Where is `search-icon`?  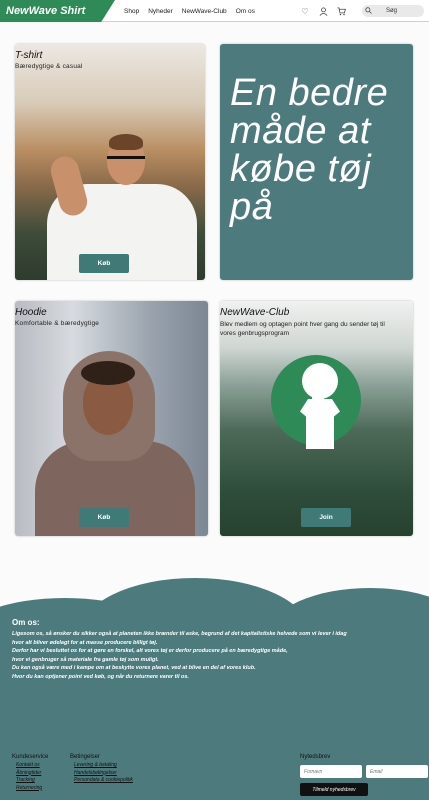
search-icon is located at coordinates (368, 11).